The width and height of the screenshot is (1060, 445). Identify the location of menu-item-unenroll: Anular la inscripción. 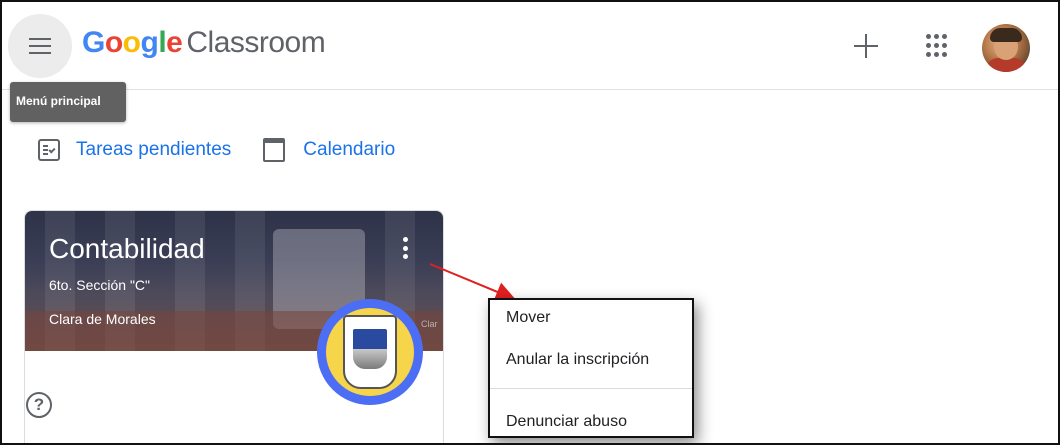
(591, 360).